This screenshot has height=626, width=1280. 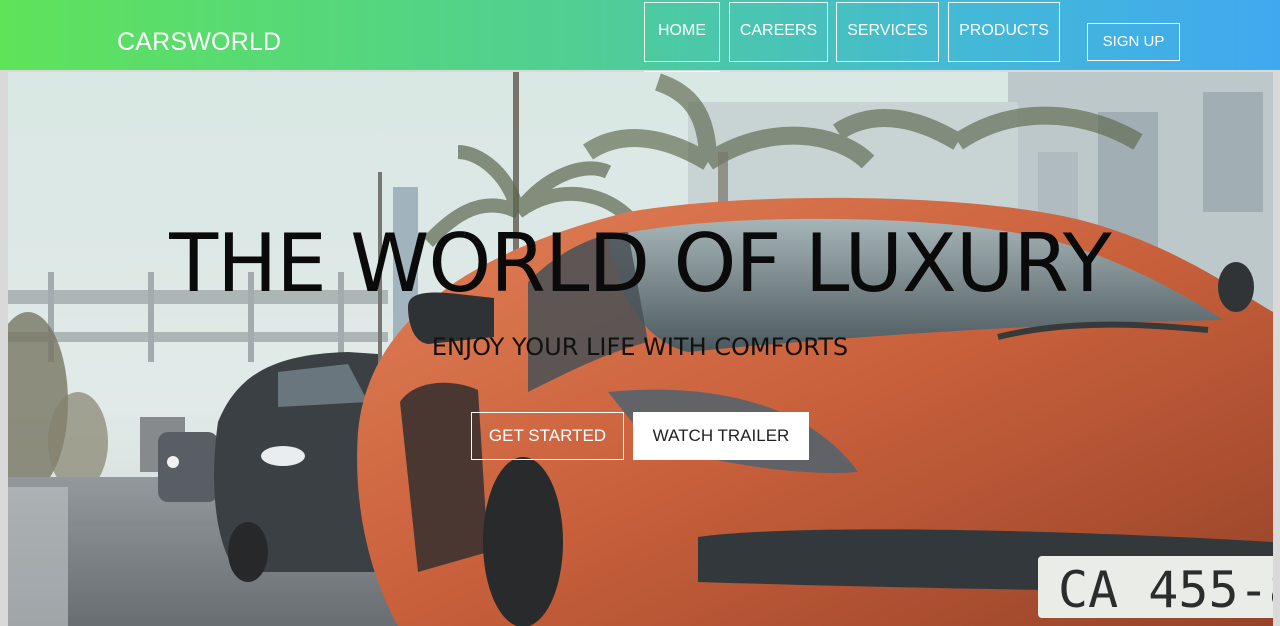 I want to click on nav-products: PRODUCTS, so click(x=1004, y=32).